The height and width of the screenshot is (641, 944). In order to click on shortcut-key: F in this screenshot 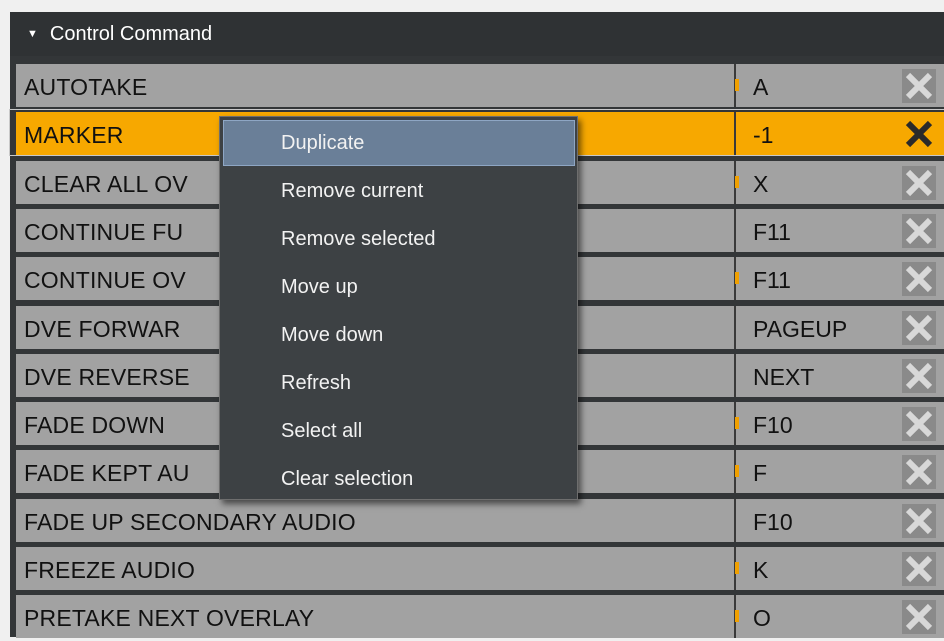, I will do `click(760, 471)`.